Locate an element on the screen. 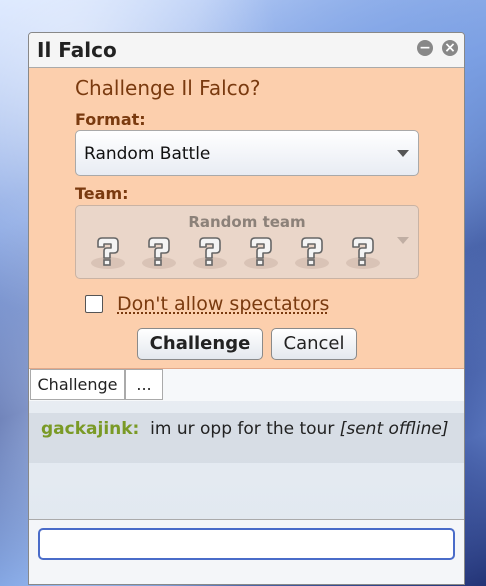 This screenshot has height=586, width=486. message-text: im ur opp for the tour is located at coordinates (242, 429).